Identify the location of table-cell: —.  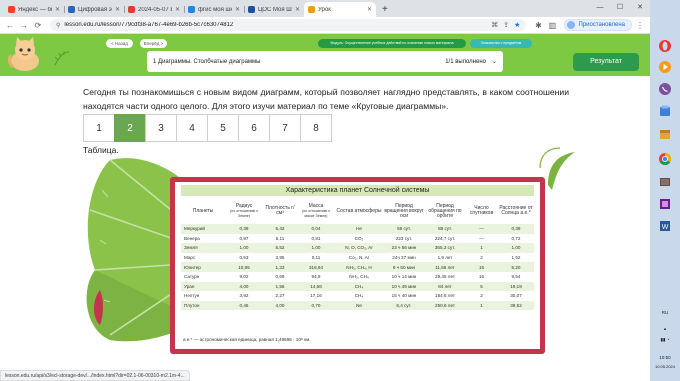
(481, 238).